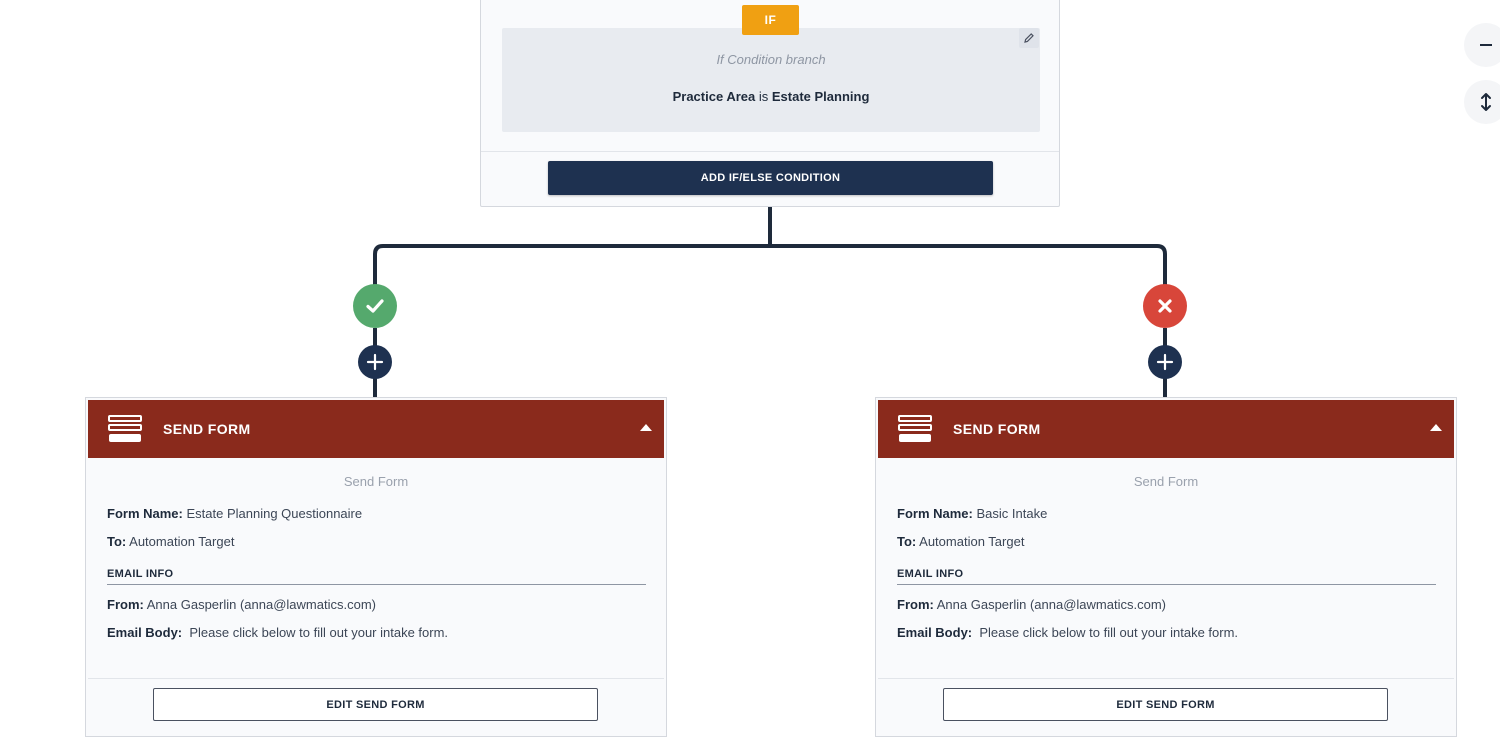 Image resolution: width=1500 pixels, height=737 pixels. I want to click on condition-box, so click(771, 80).